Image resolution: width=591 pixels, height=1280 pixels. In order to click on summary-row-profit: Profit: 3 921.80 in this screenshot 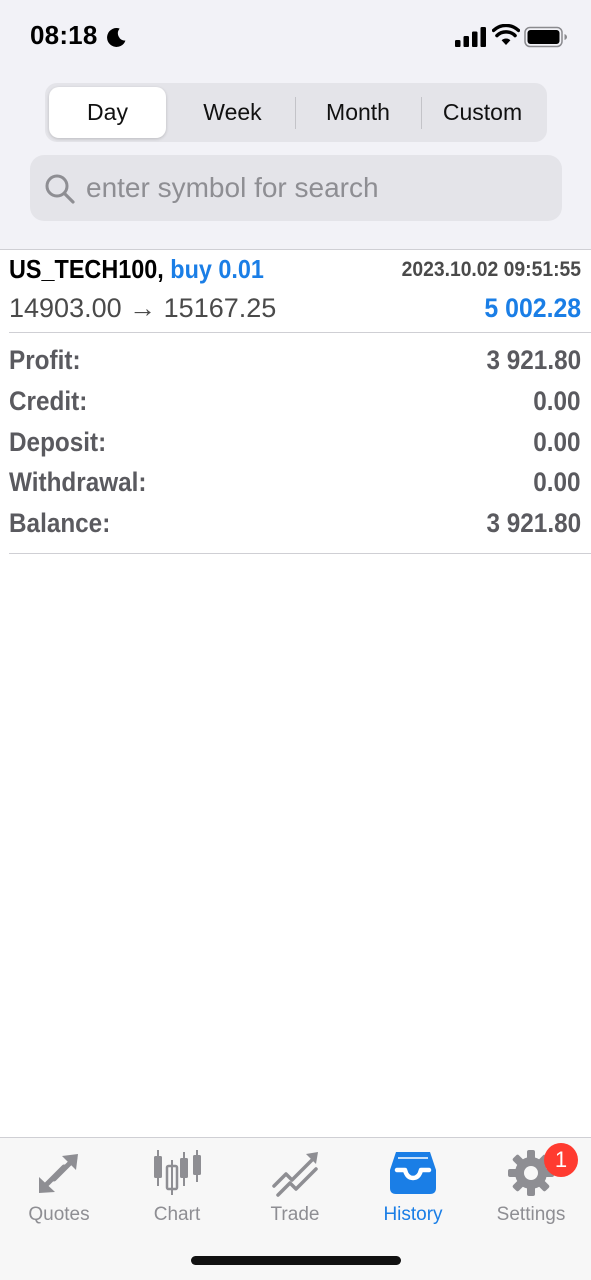, I will do `click(295, 365)`.